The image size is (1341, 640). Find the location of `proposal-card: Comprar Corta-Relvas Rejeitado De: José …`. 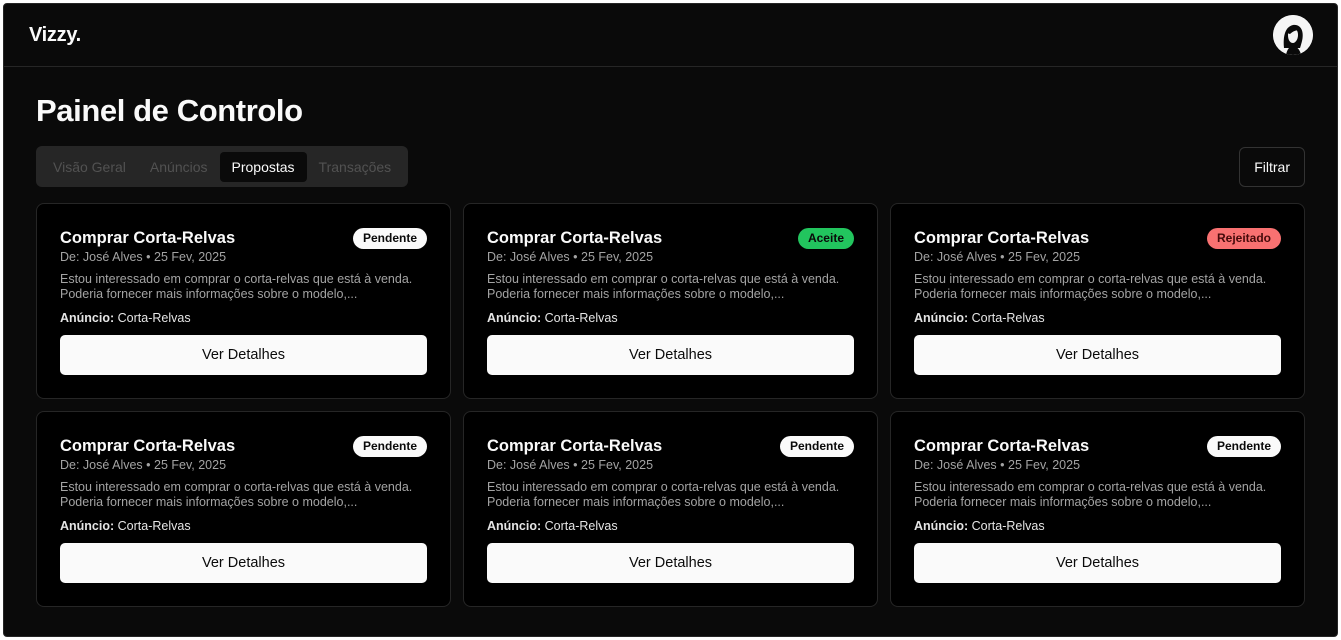

proposal-card: Comprar Corta-Relvas Rejeitado De: José … is located at coordinates (1097, 301).